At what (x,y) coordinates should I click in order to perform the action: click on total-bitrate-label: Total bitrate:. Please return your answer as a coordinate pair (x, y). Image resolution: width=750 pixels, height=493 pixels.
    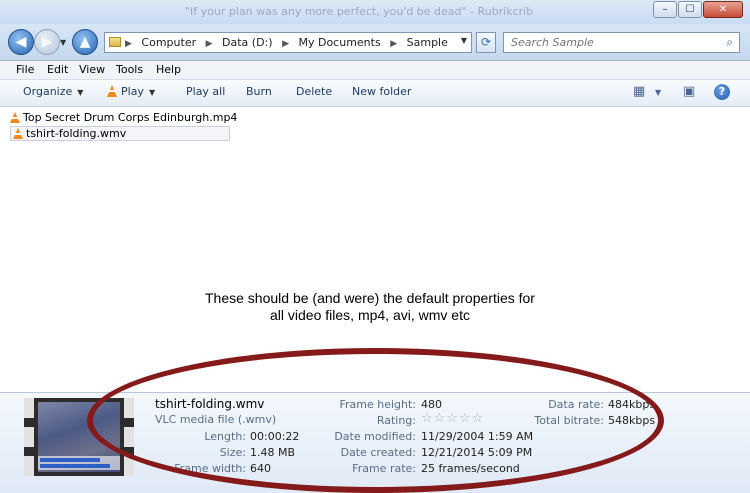
    Looking at the image, I should click on (569, 420).